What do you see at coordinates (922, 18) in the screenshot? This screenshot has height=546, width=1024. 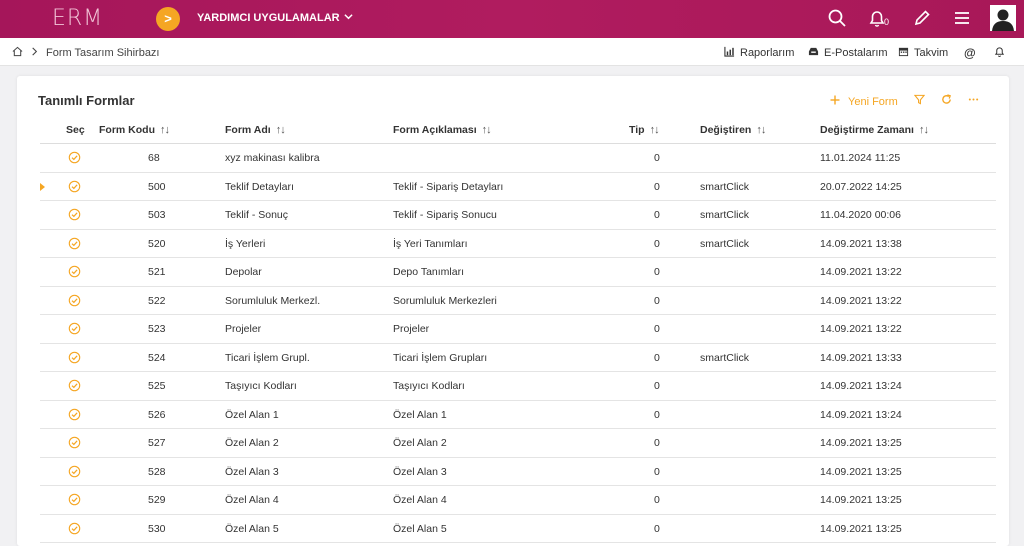 I see `pencil-icon` at bounding box center [922, 18].